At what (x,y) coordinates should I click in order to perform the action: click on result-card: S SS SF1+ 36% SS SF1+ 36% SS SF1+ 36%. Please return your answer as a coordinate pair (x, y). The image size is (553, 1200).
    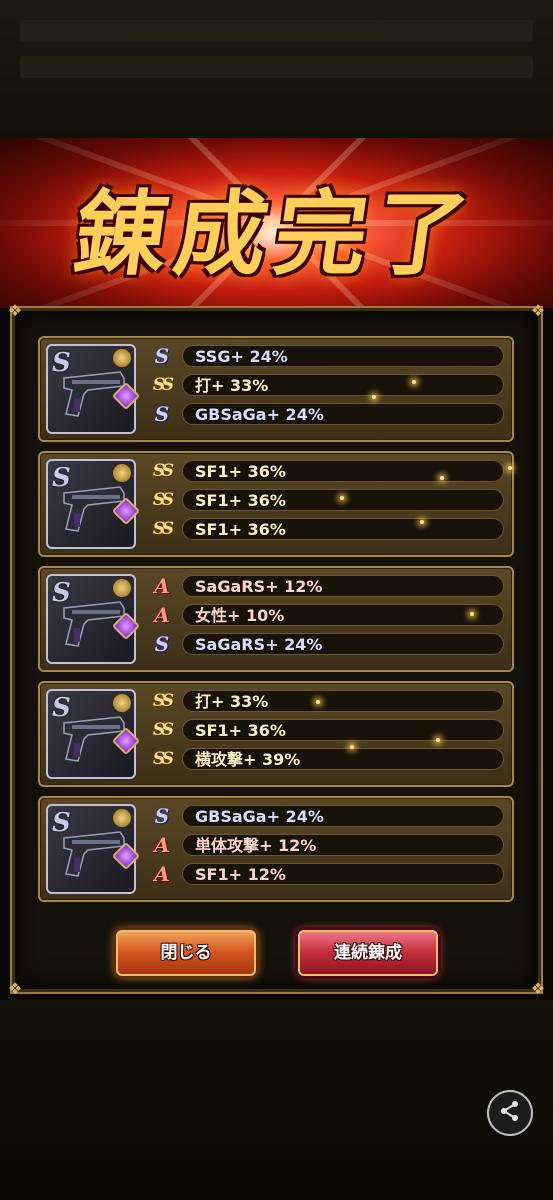
    Looking at the image, I should click on (276, 504).